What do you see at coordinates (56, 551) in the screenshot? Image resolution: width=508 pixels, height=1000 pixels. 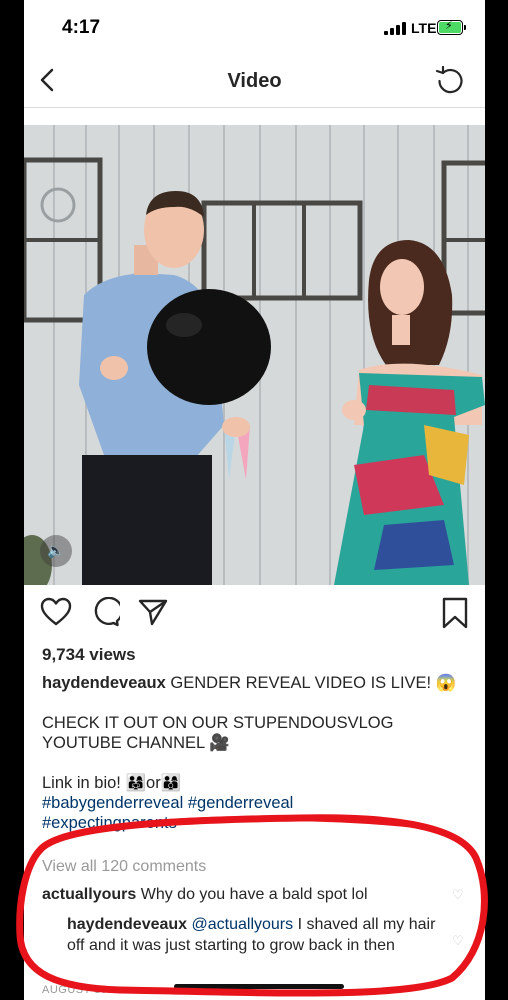 I see `mute-icon: 🔈` at bounding box center [56, 551].